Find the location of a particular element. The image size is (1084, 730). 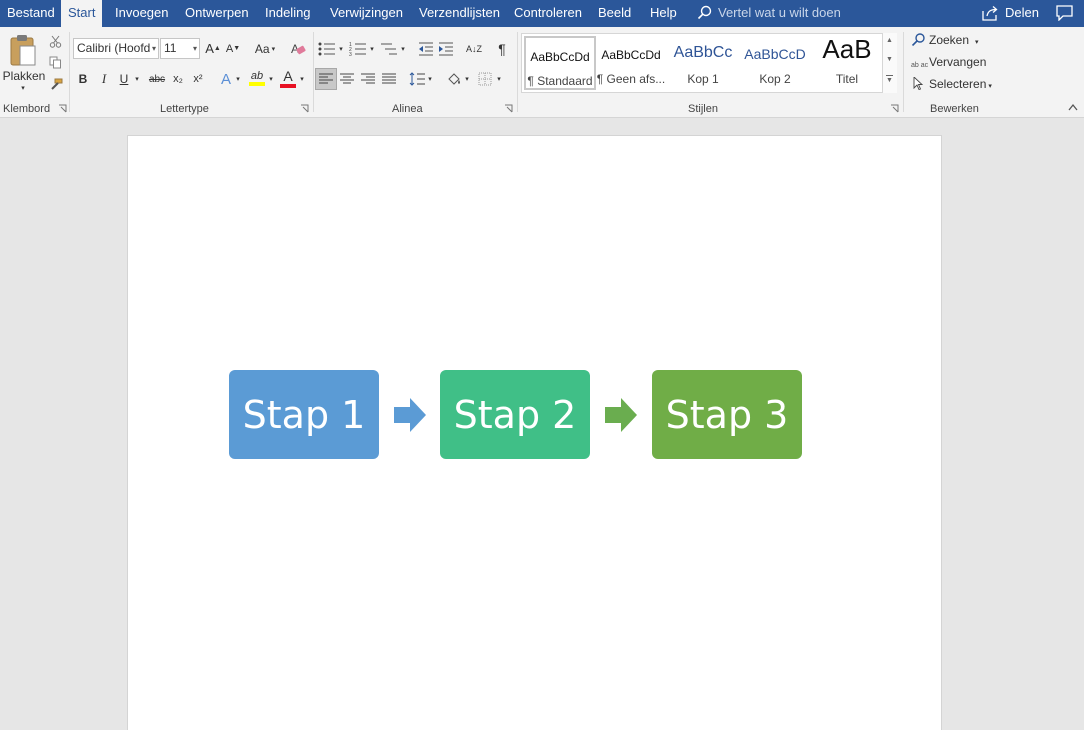

collapse-ribbon-icon is located at coordinates (1073, 107).